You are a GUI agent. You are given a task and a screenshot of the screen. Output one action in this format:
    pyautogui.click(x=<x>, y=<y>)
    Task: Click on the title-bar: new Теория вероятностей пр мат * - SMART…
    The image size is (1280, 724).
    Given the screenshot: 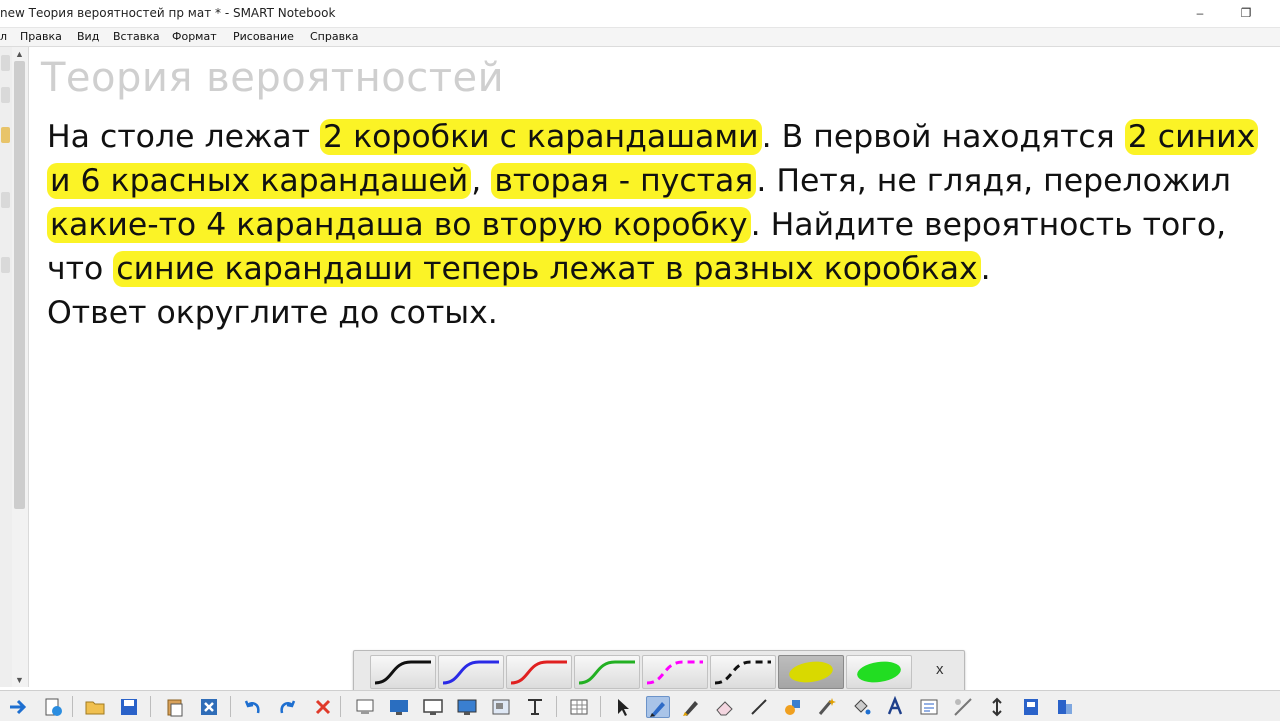 What is the action you would take?
    pyautogui.click(x=640, y=14)
    